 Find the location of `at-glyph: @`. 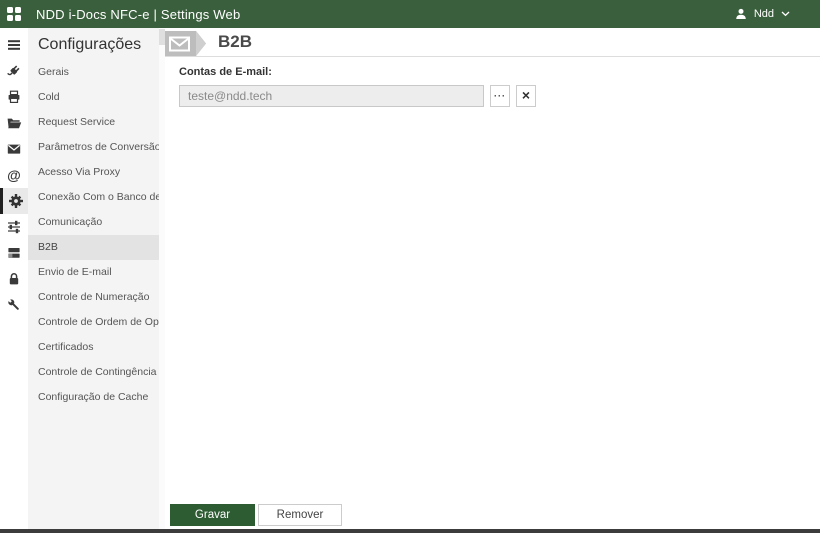

at-glyph: @ is located at coordinates (14, 175).